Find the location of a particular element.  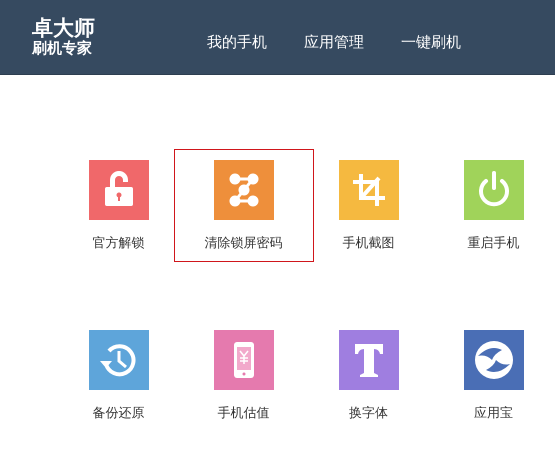

logo-title: 卓大师 is located at coordinates (63, 28).